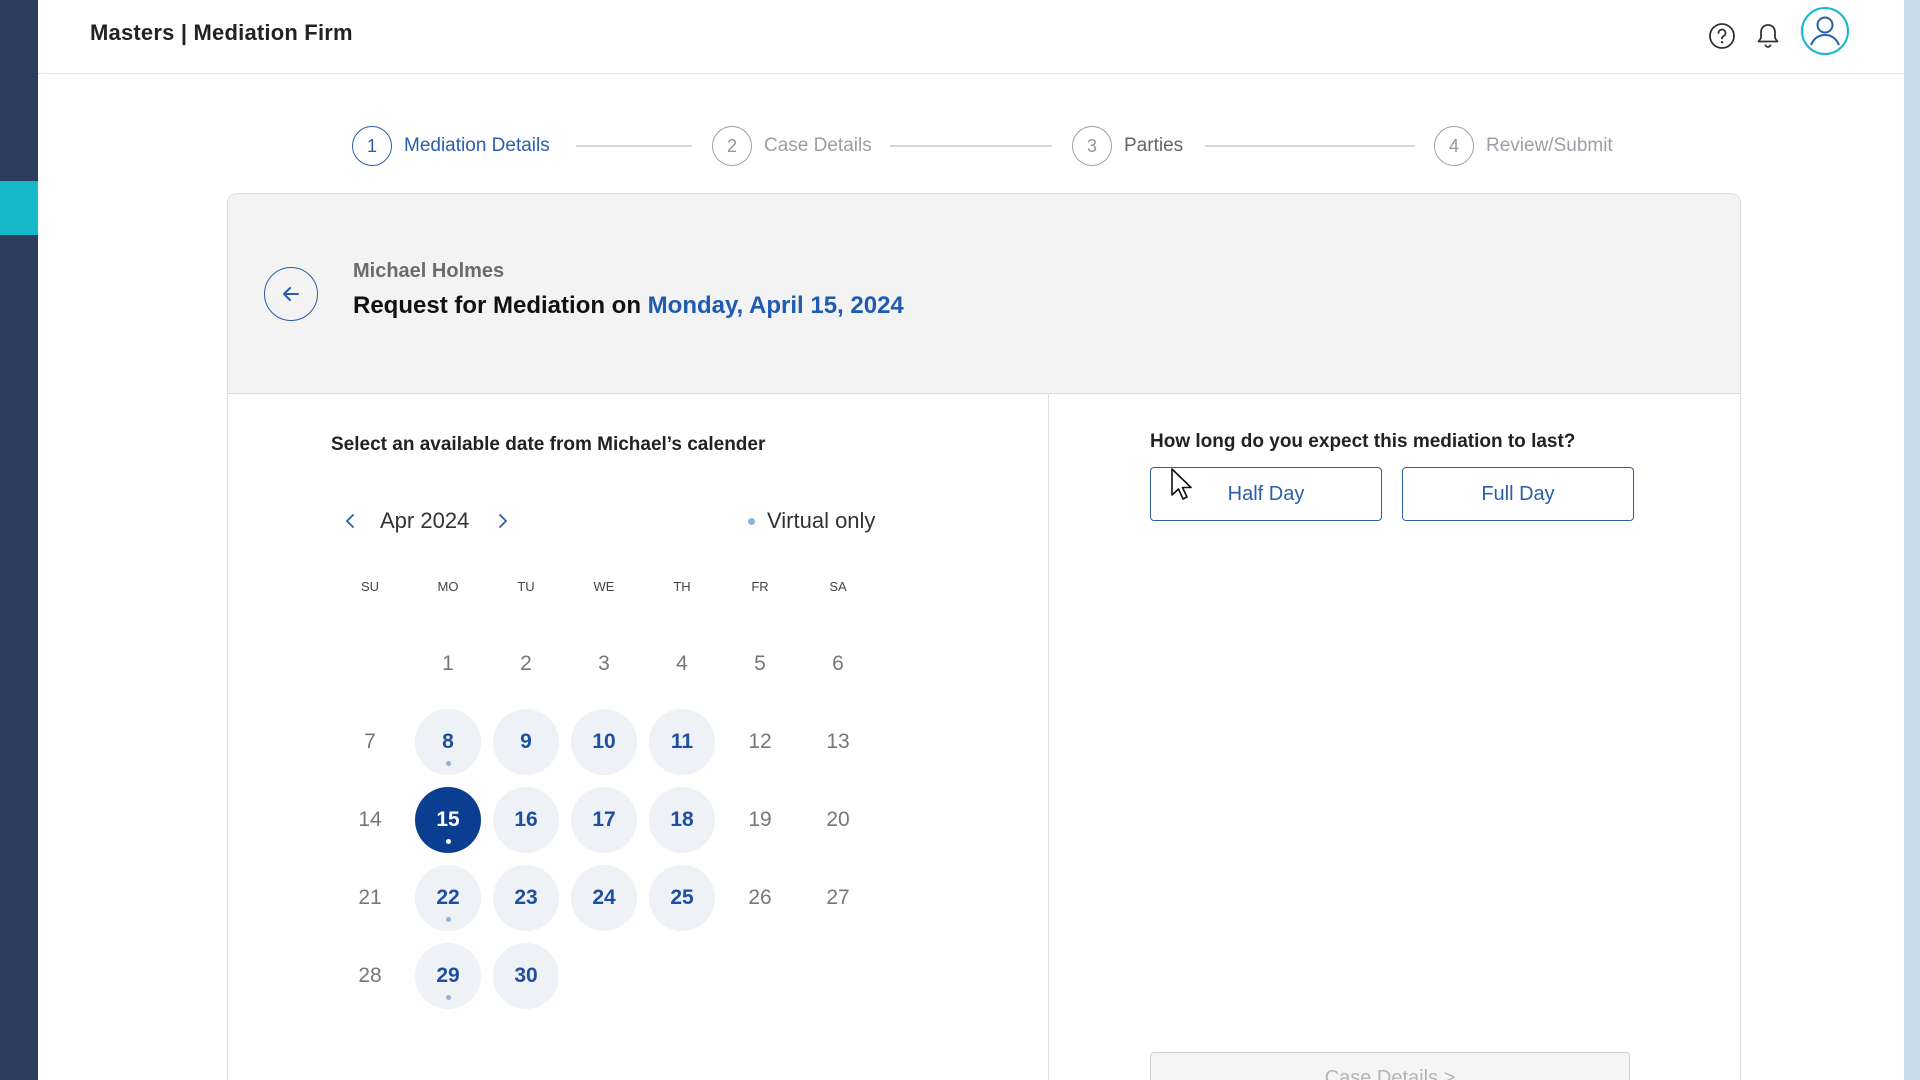  I want to click on day-number: 20, so click(838, 819).